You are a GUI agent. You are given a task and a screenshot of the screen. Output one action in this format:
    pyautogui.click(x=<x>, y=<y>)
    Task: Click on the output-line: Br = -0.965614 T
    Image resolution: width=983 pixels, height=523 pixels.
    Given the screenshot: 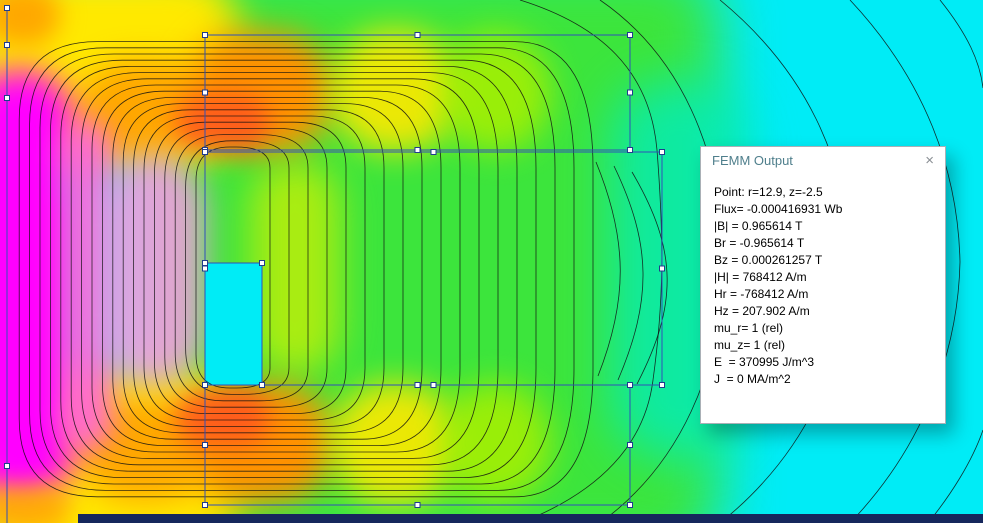 What is the action you would take?
    pyautogui.click(x=759, y=243)
    